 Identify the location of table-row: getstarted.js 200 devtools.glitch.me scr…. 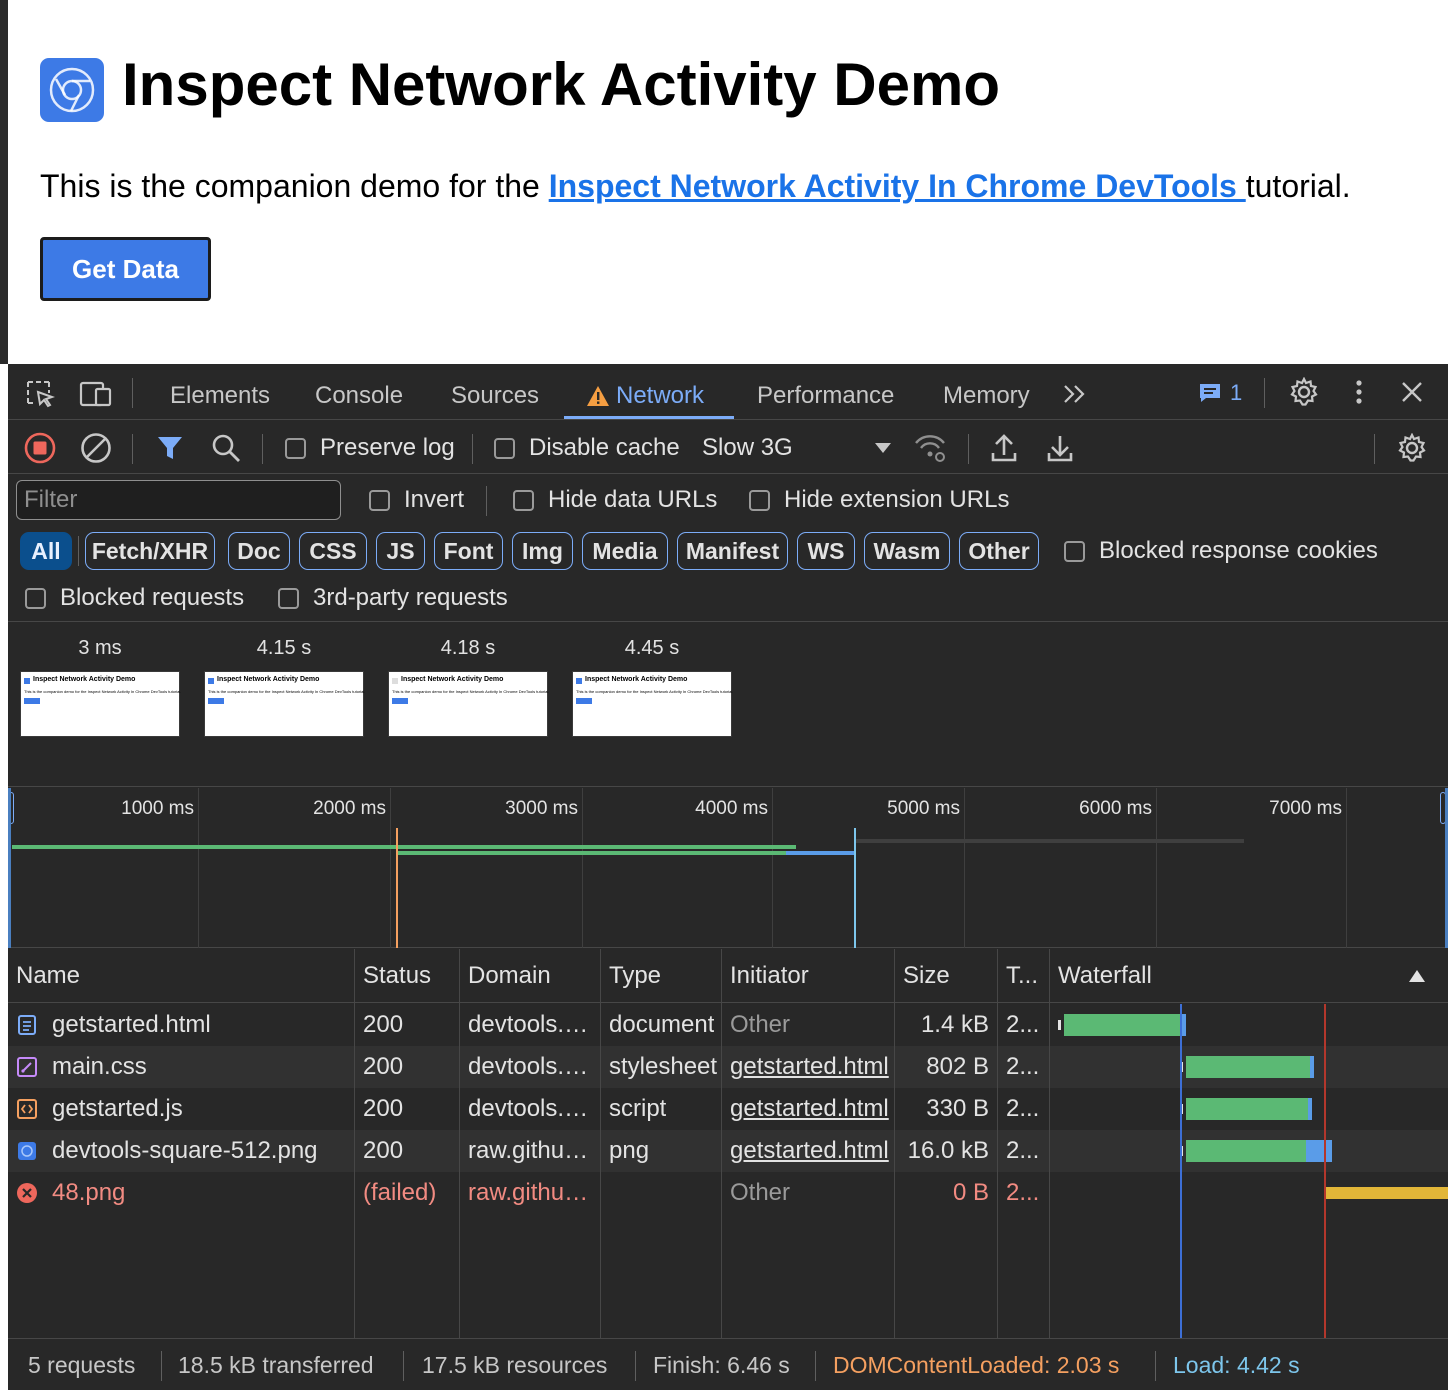
(728, 1109).